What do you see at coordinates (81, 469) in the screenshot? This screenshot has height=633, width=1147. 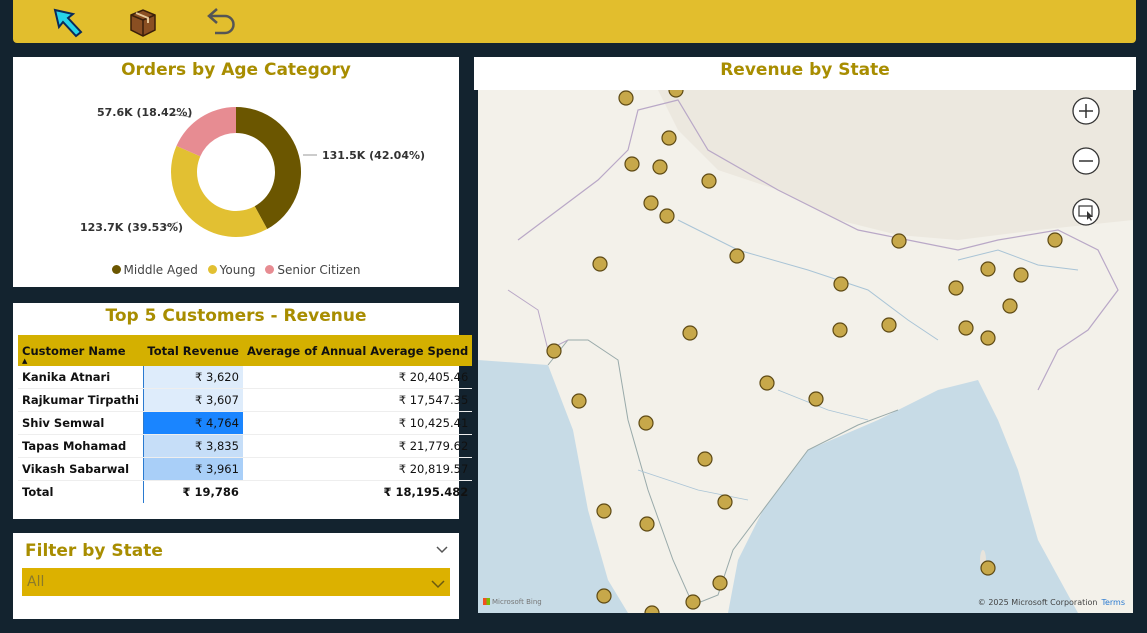 I see `cell-customer: Vikash Sabarwal` at bounding box center [81, 469].